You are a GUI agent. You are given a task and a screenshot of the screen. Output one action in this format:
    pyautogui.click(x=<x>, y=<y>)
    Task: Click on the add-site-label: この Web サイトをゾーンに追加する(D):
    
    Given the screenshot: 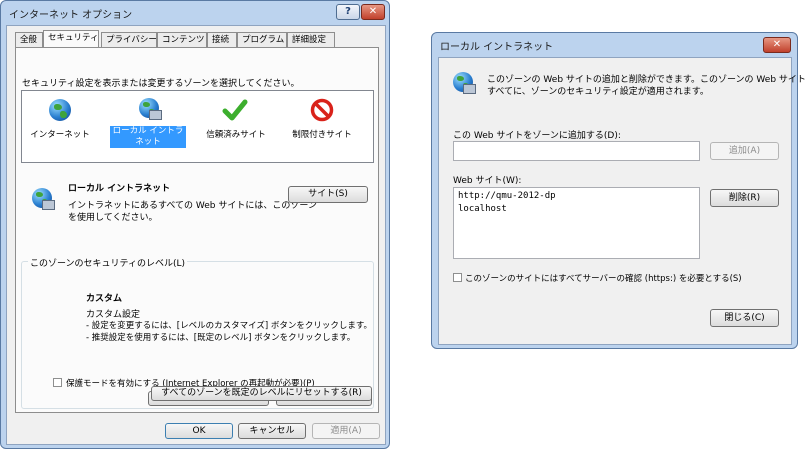 What is the action you would take?
    pyautogui.click(x=537, y=136)
    